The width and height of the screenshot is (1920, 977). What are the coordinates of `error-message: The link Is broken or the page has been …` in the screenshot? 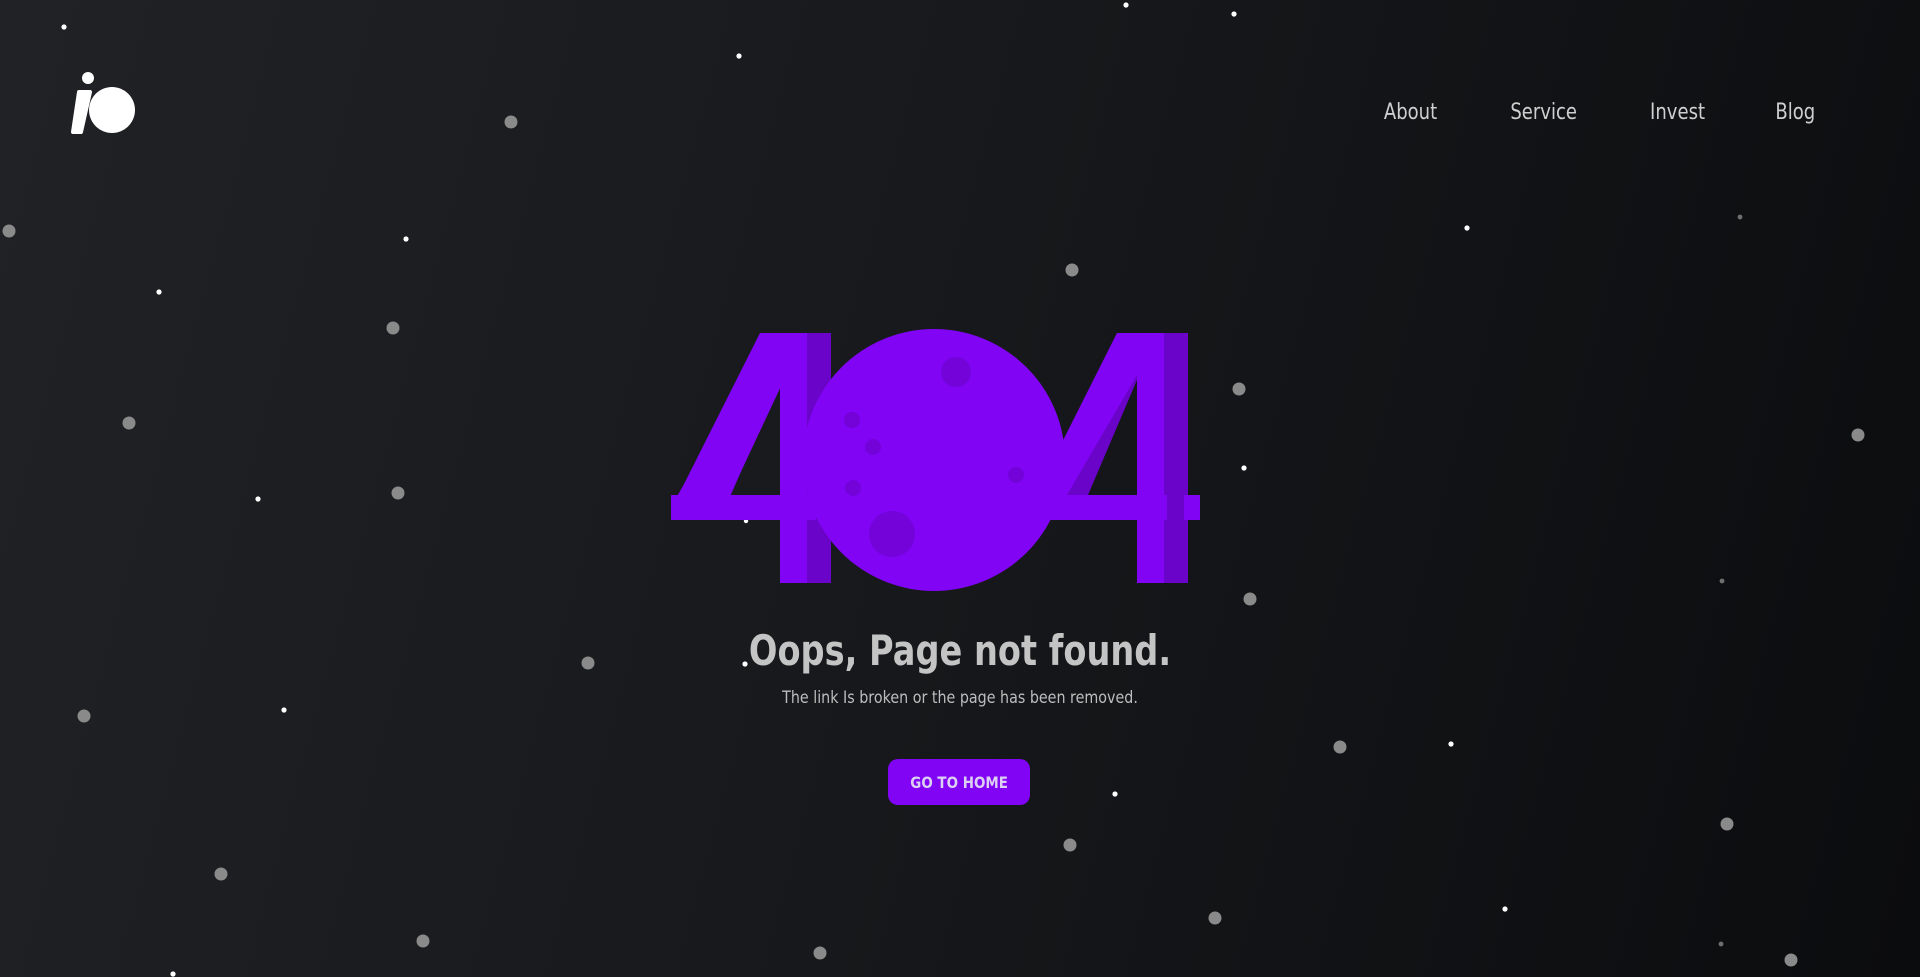 It's located at (960, 698).